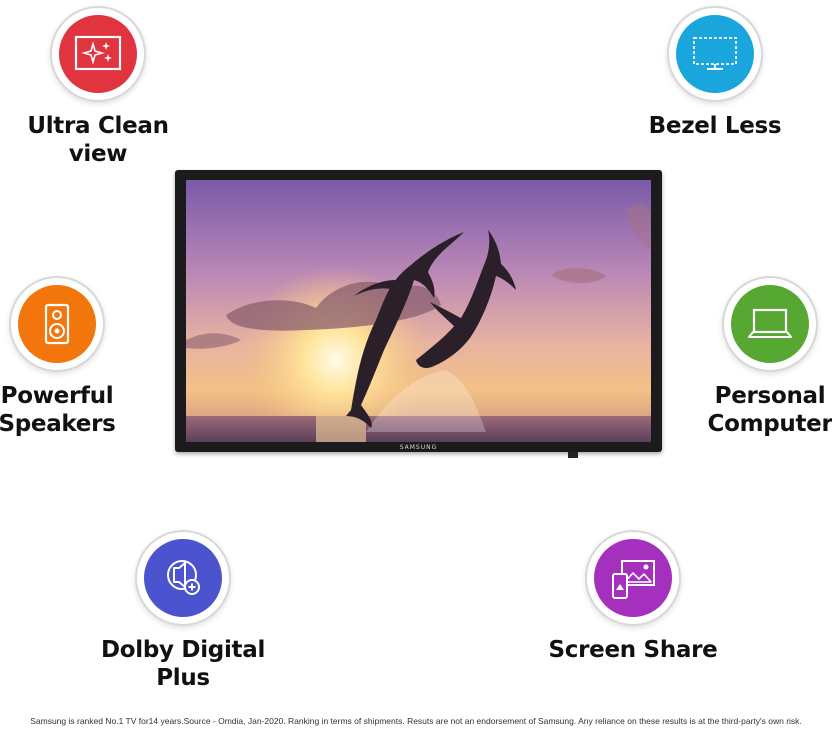 Image resolution: width=832 pixels, height=732 pixels. I want to click on ultra-clean-badge, so click(98, 54).